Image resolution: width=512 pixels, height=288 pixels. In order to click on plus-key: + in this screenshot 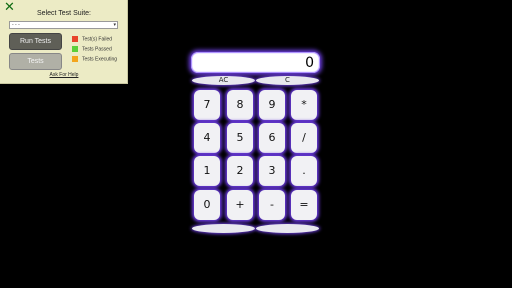, I will do `click(240, 205)`.